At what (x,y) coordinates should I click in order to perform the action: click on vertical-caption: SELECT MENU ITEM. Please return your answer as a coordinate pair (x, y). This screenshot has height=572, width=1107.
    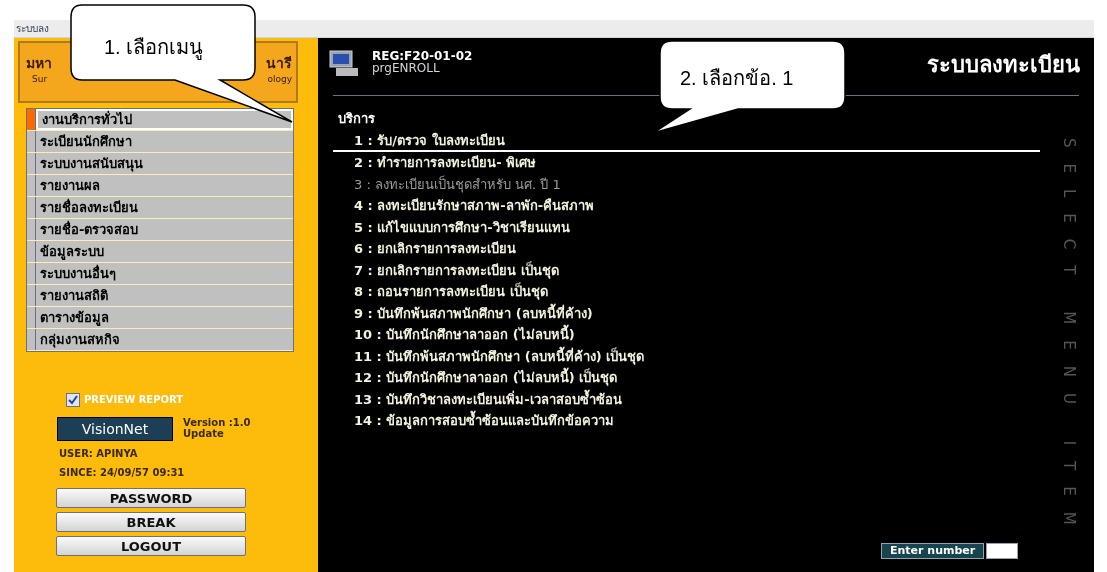
    Looking at the image, I should click on (1069, 339).